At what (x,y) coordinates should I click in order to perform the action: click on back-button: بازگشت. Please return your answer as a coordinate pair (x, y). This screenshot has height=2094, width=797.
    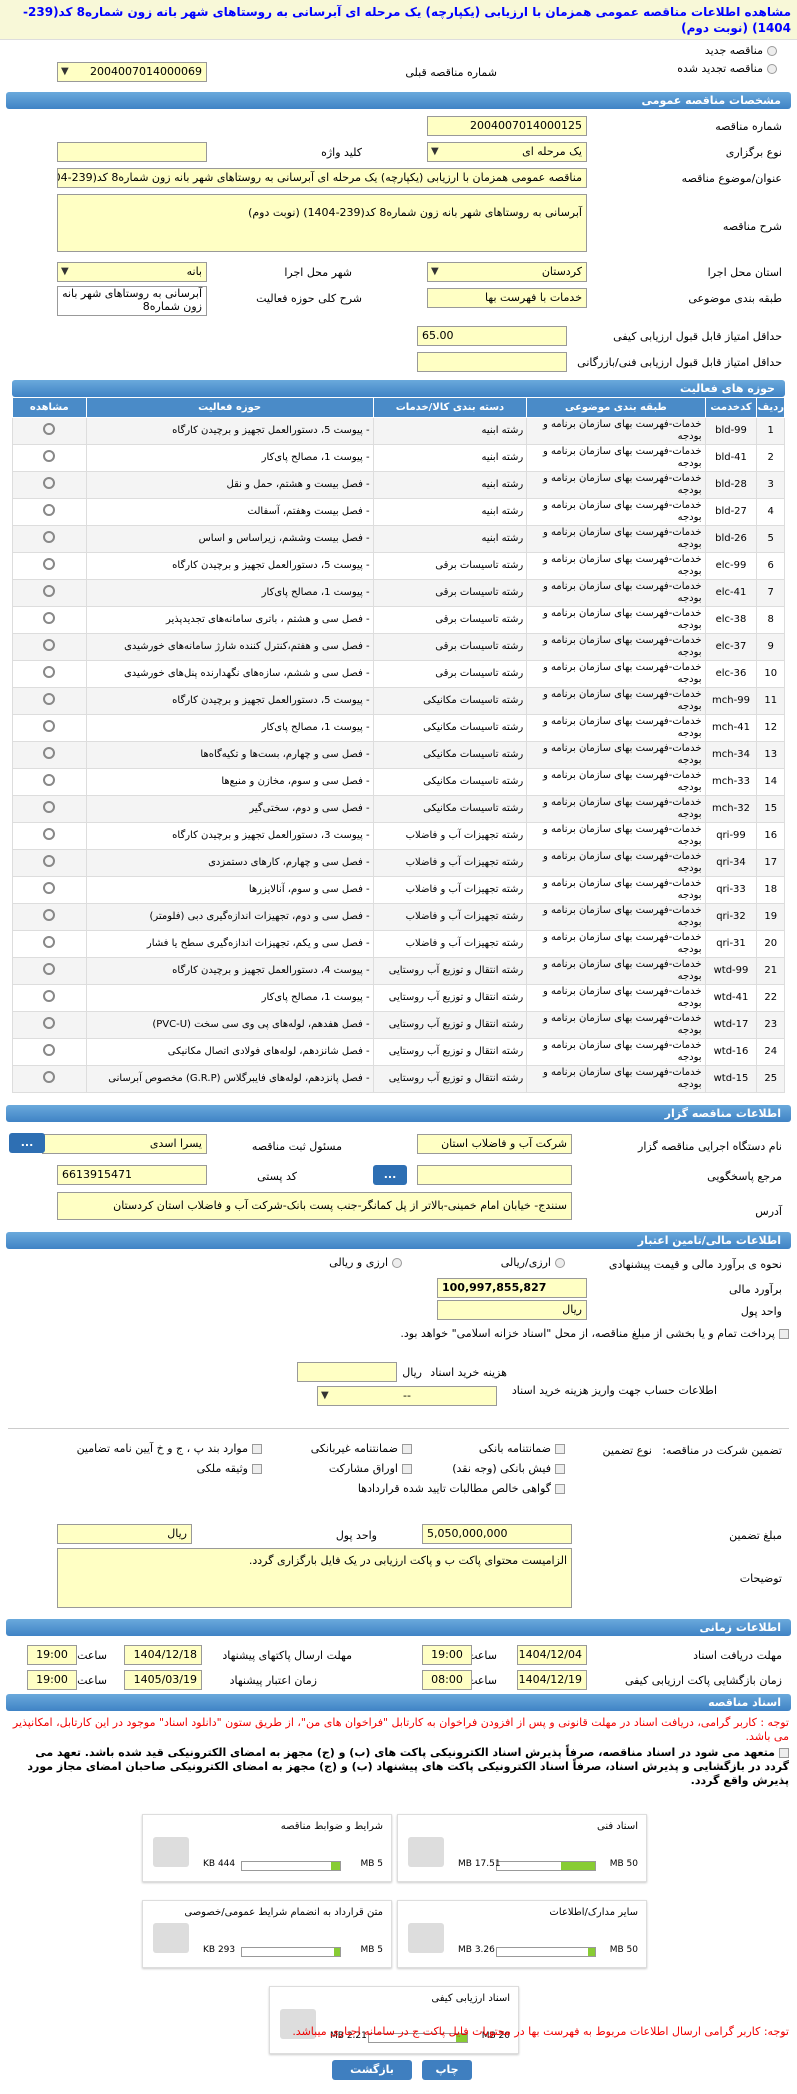
    Looking at the image, I should click on (372, 2070).